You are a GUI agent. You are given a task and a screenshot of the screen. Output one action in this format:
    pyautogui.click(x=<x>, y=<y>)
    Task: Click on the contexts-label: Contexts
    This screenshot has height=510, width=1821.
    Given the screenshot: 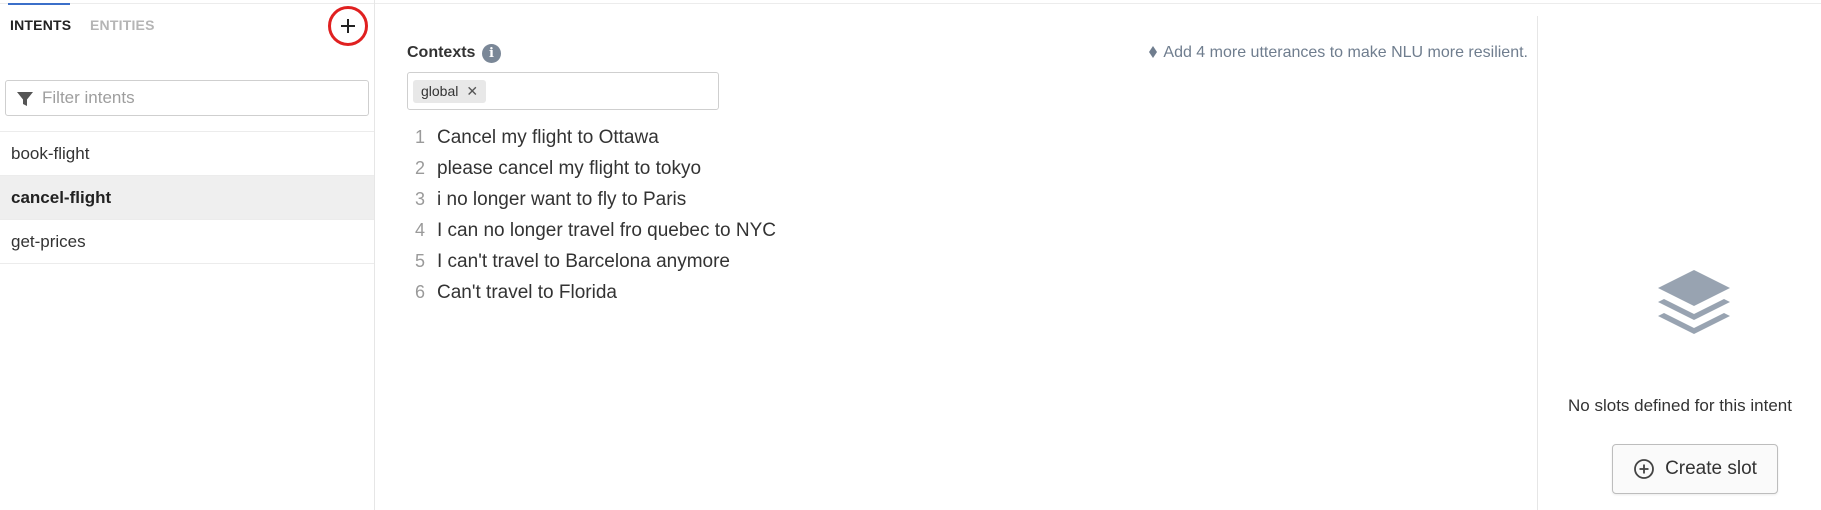 What is the action you would take?
    pyautogui.click(x=441, y=52)
    